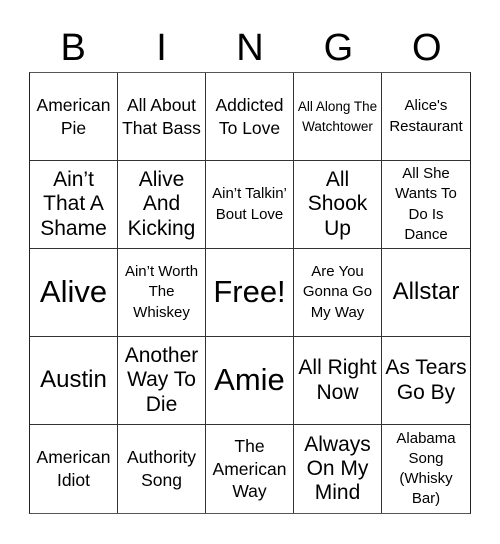 The width and height of the screenshot is (500, 544). I want to click on cell-label: American Pie, so click(73, 116).